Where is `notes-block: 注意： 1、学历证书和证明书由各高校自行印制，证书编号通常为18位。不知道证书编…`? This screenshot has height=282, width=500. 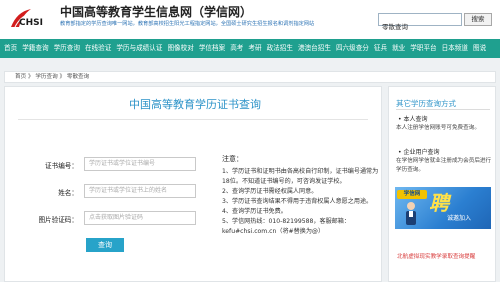 notes-block: 注意： 1、学历证书和证明书由各高校自行印制，证书编号通常为18位。不知道证书编… is located at coordinates (302, 195).